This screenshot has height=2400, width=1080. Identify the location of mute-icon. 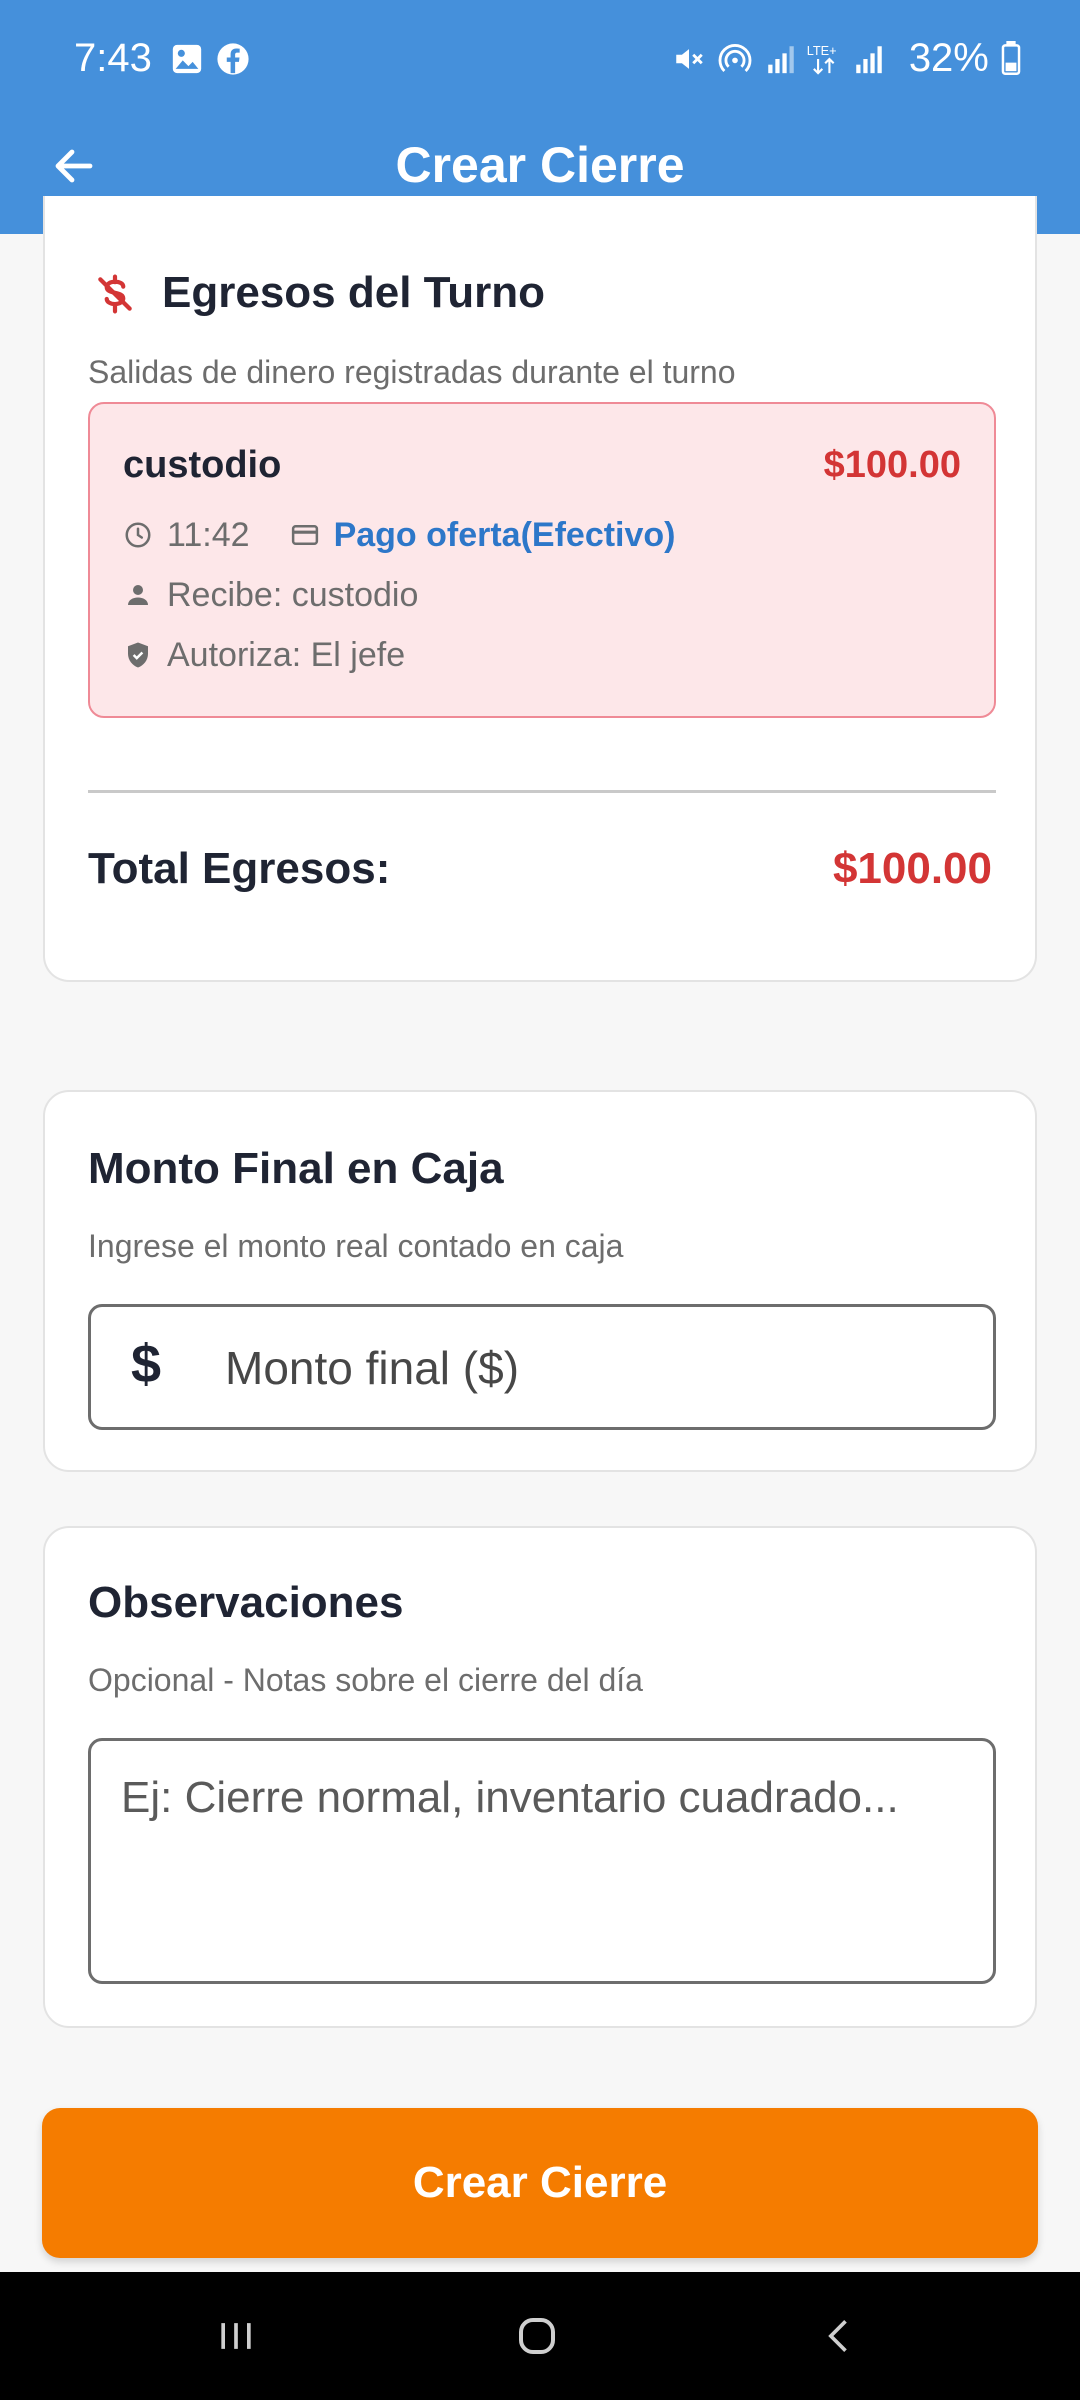
(689, 59).